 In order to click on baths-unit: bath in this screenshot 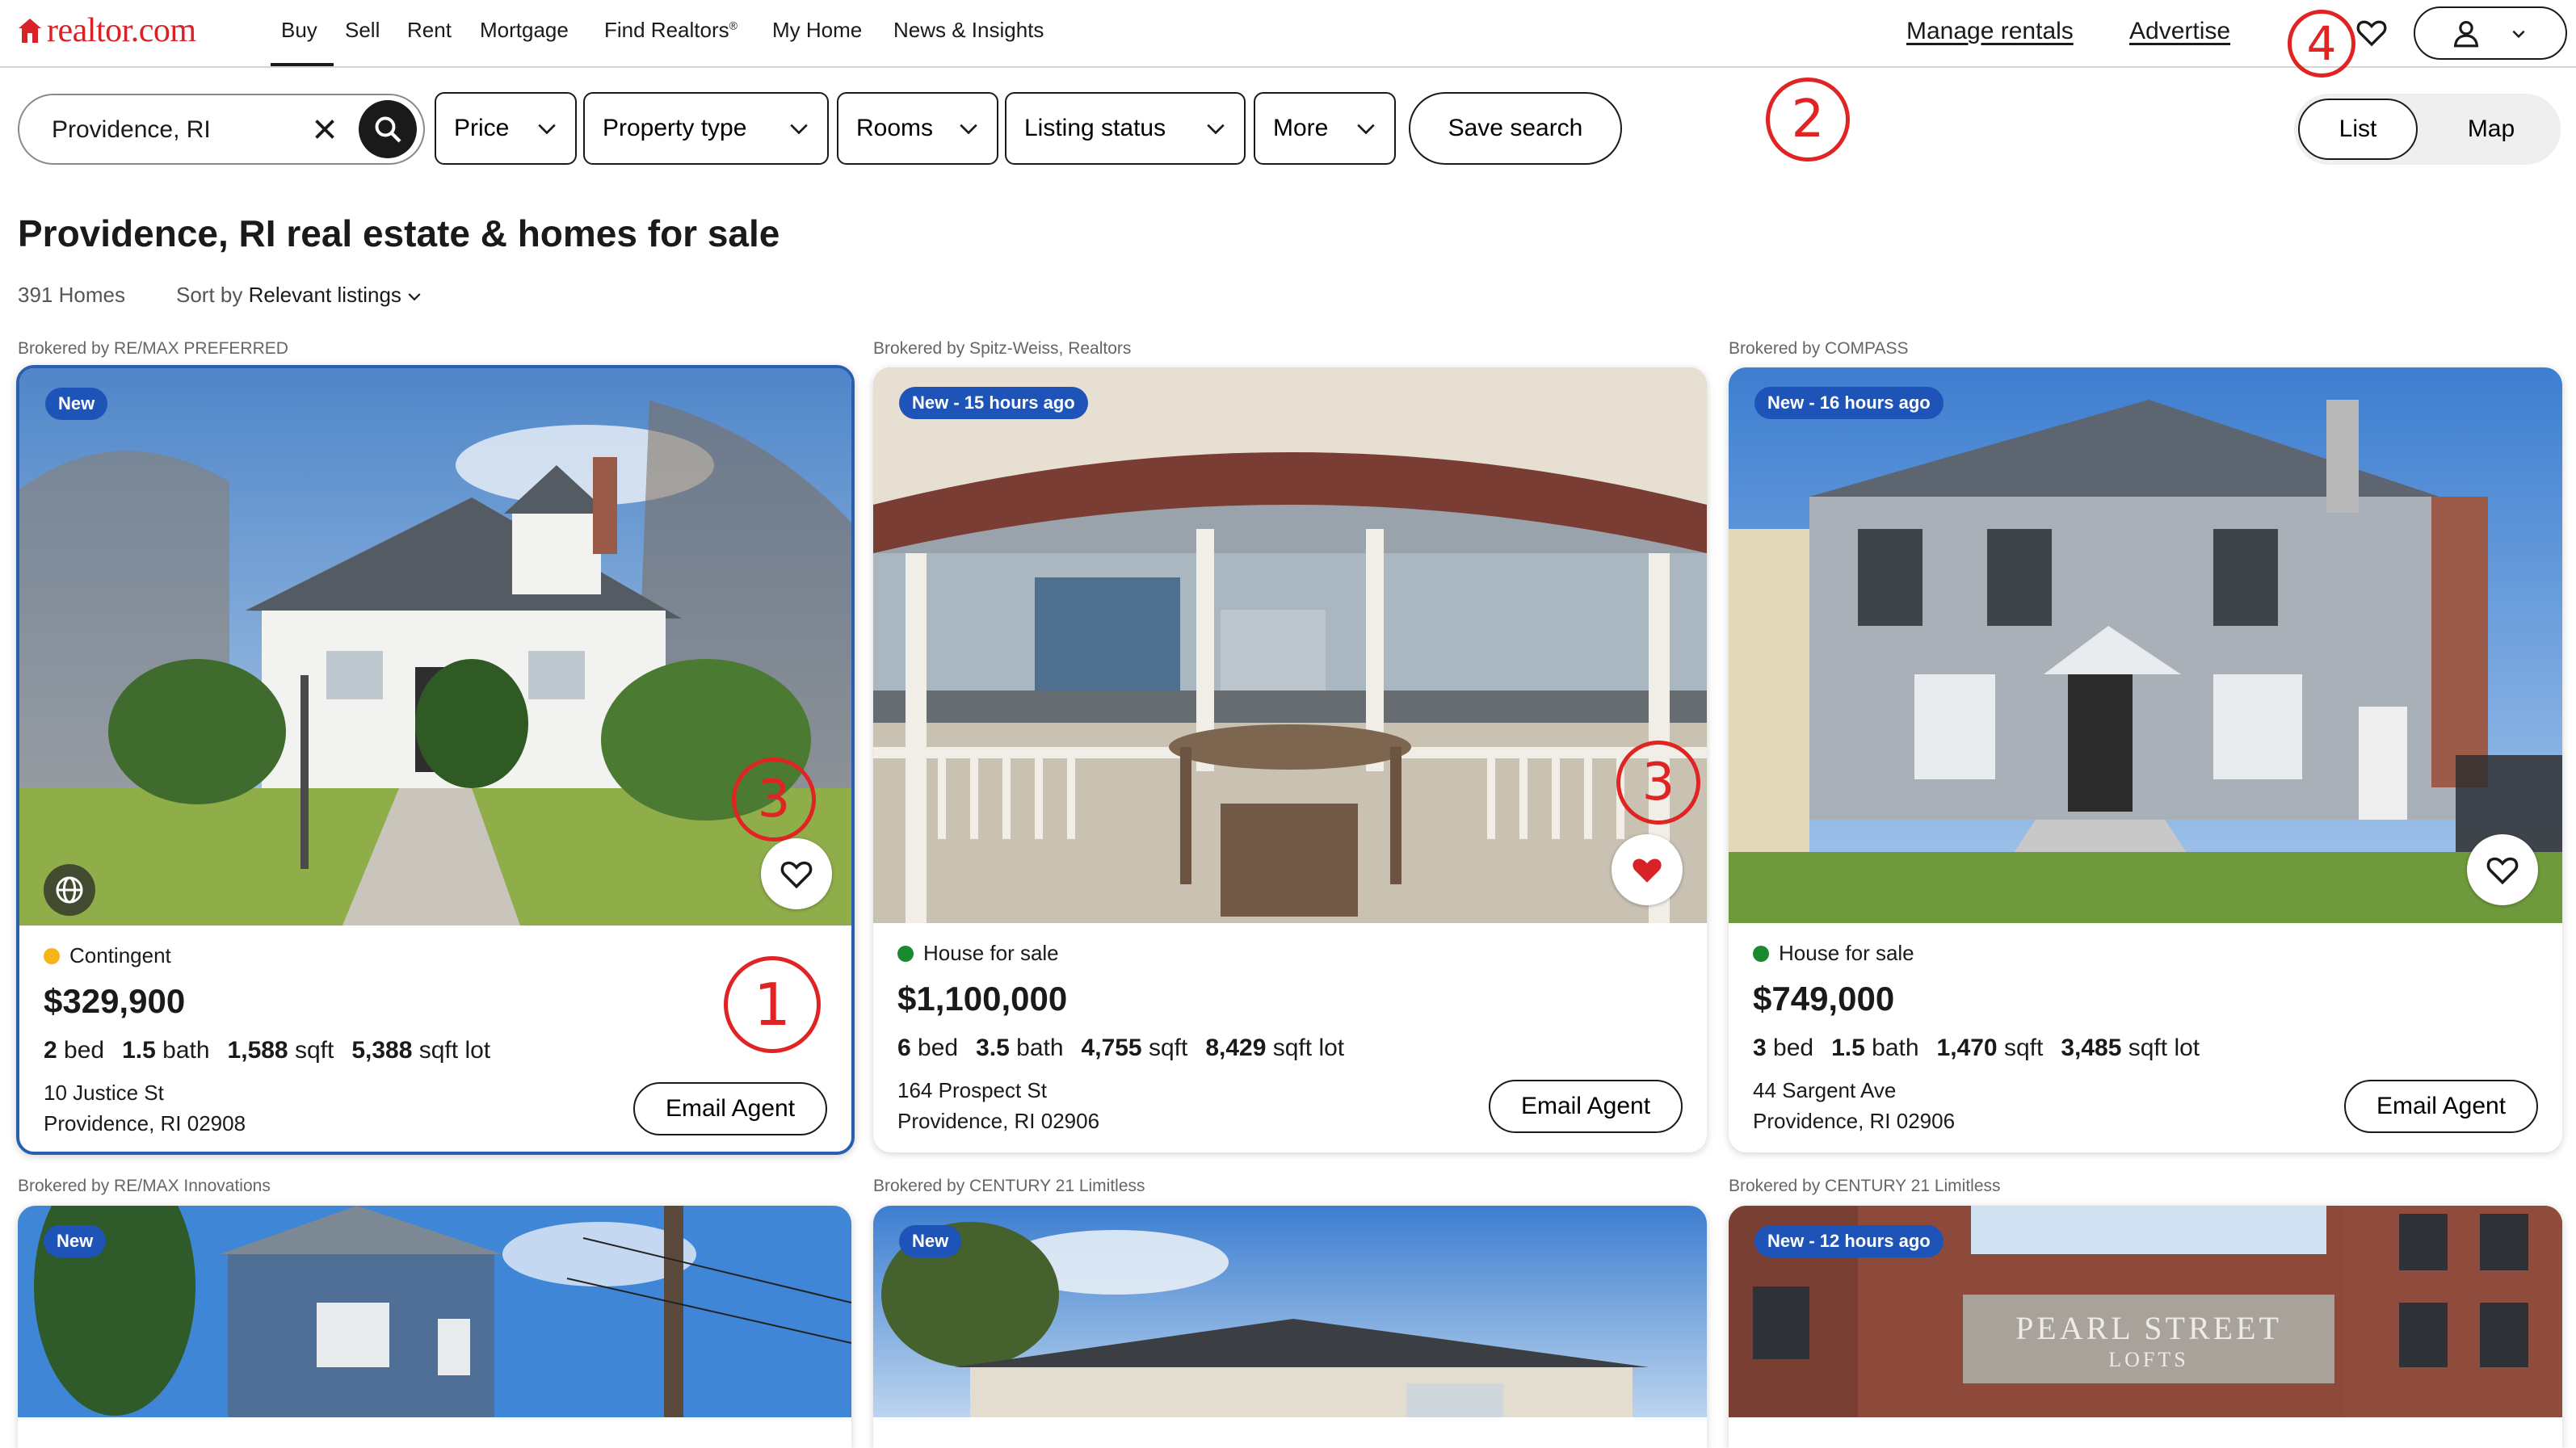, I will do `click(1896, 1048)`.